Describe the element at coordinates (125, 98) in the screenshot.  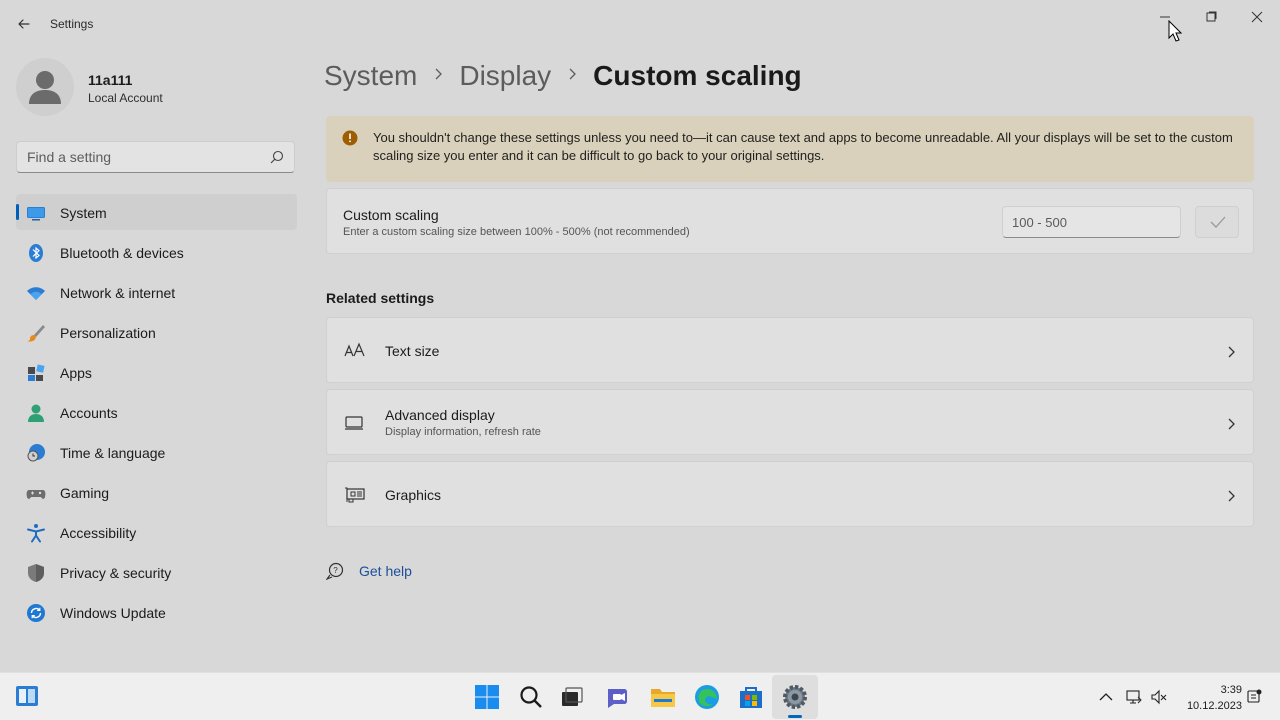
I see `account-type: Local Account` at that location.